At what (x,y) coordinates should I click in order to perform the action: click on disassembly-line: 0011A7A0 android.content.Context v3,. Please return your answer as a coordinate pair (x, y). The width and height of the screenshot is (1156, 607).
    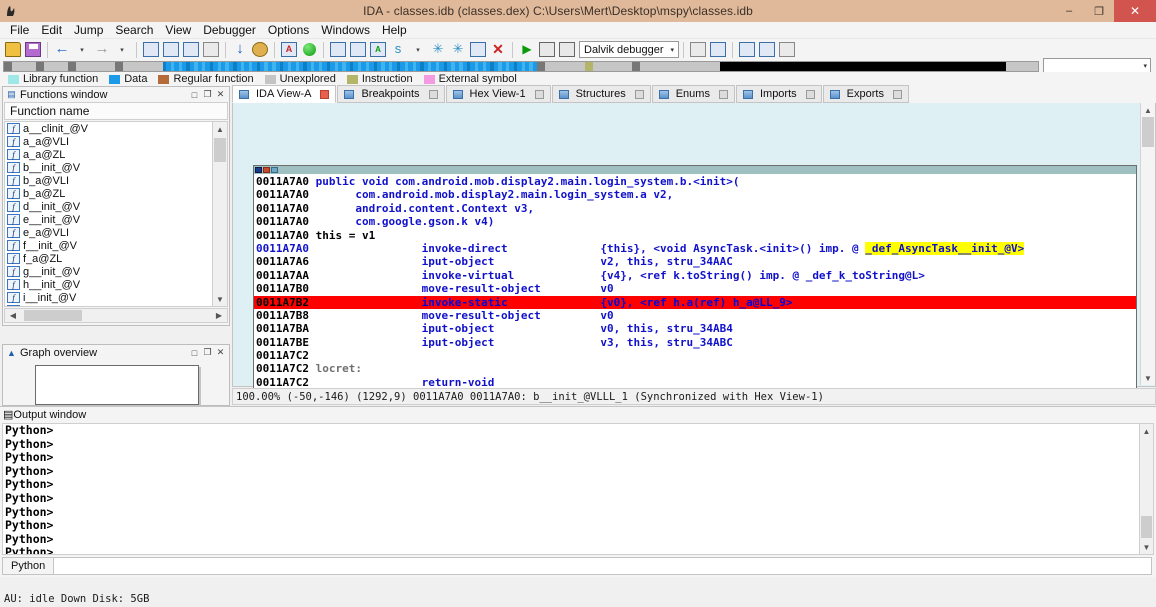
    Looking at the image, I should click on (695, 208).